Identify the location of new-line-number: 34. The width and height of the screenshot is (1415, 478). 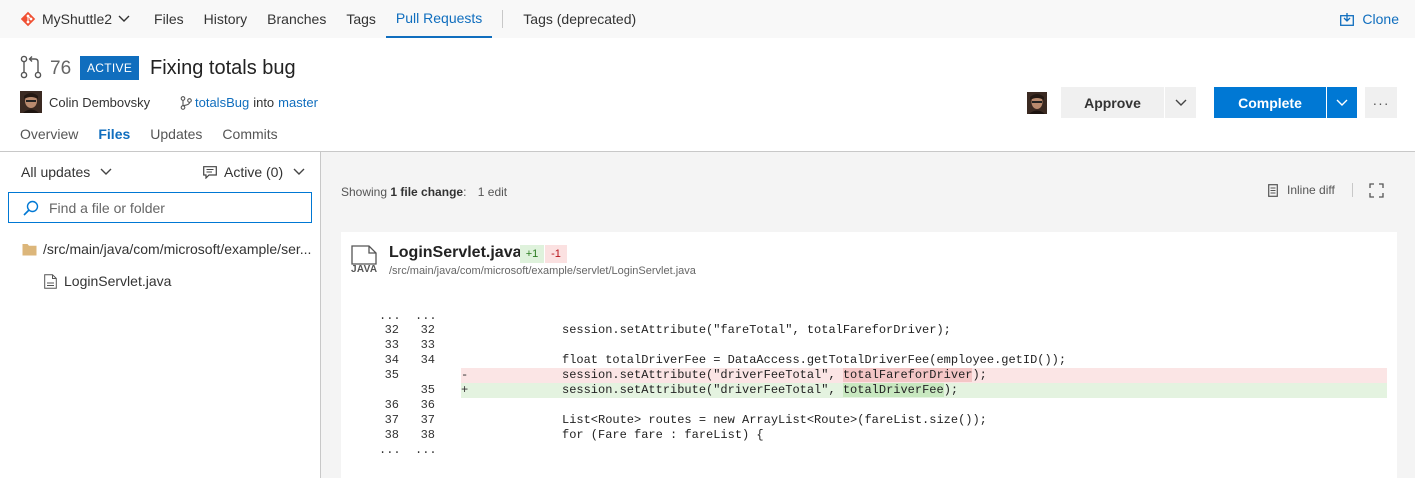
(427, 360).